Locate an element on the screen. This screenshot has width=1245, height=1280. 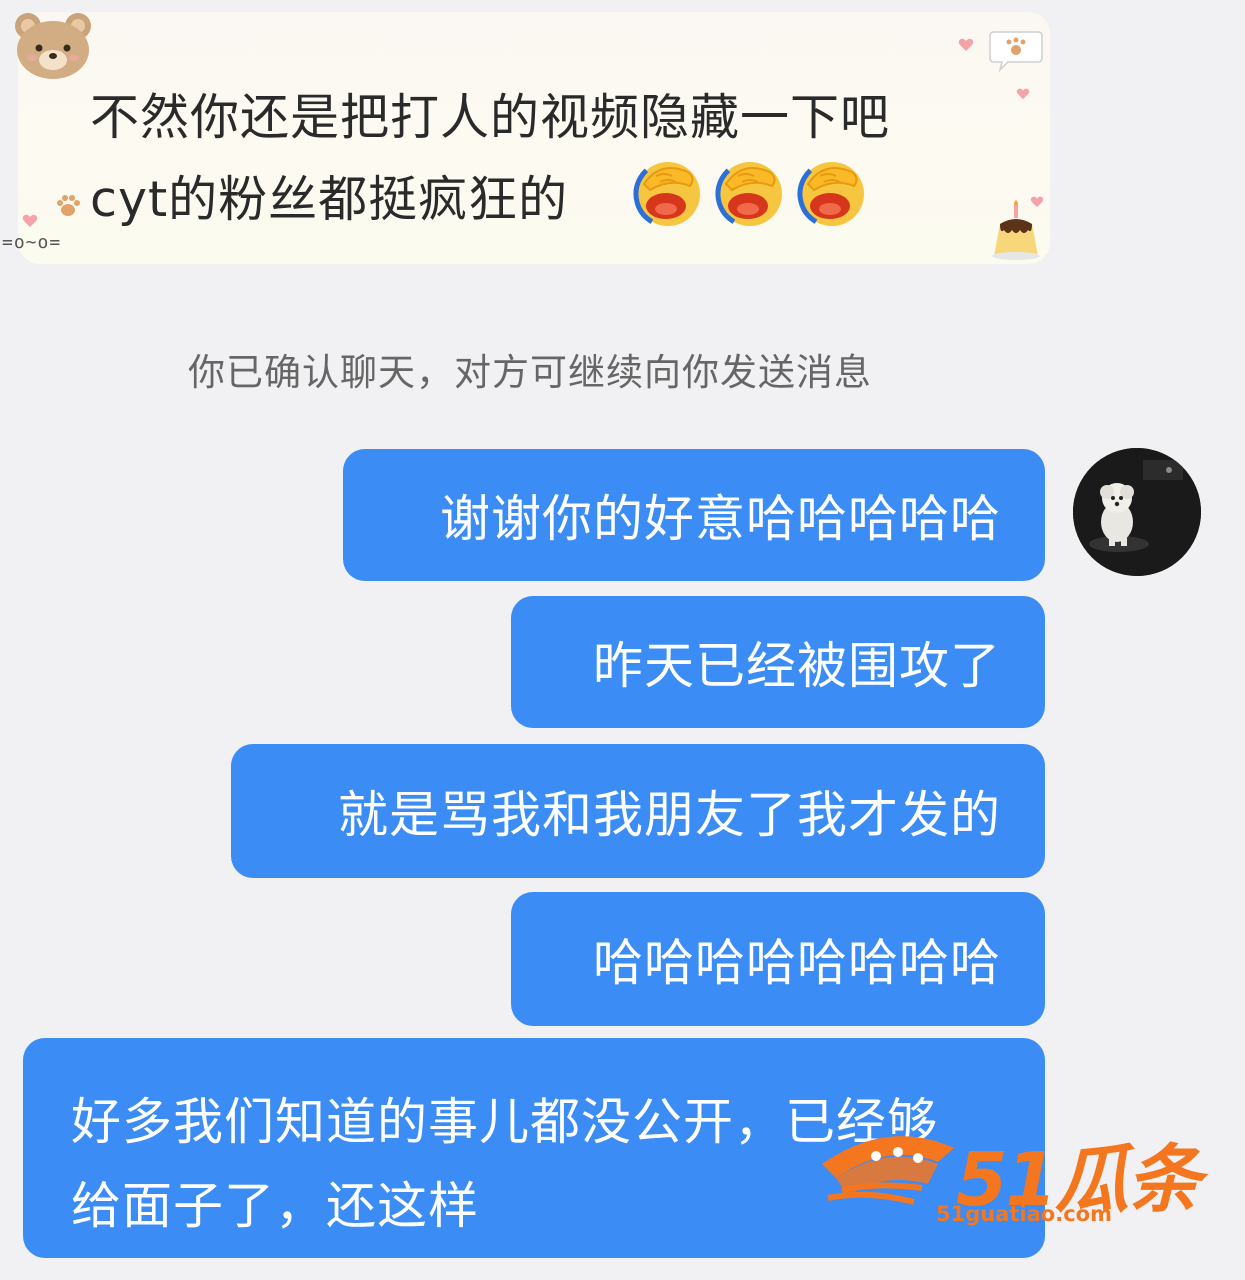
message-text: 谢谢你的好意哈哈哈哈哈 is located at coordinates (720, 519).